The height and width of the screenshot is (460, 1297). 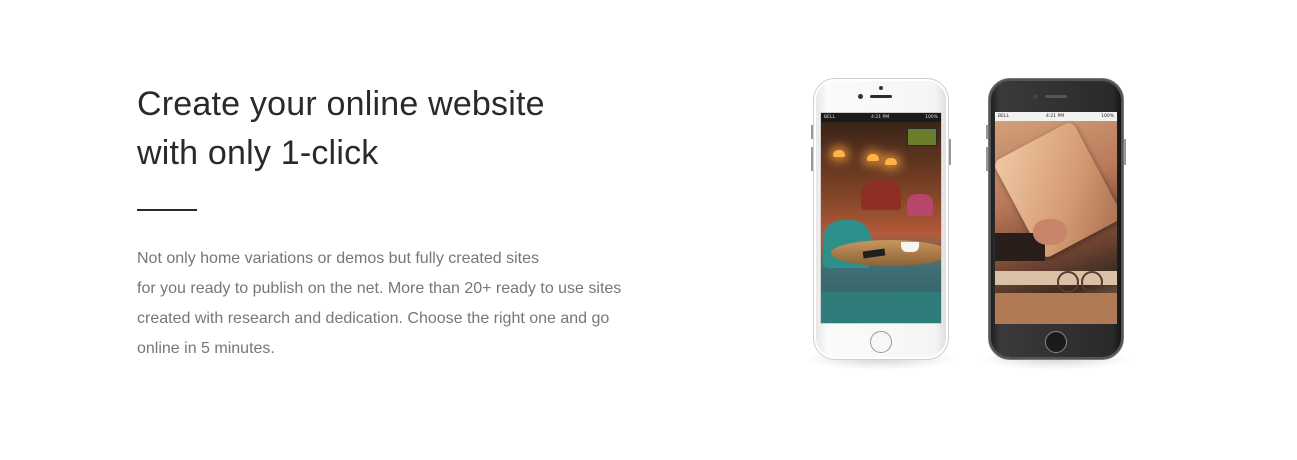 I want to click on hero-title-line-1: Create your online website, so click(x=341, y=104).